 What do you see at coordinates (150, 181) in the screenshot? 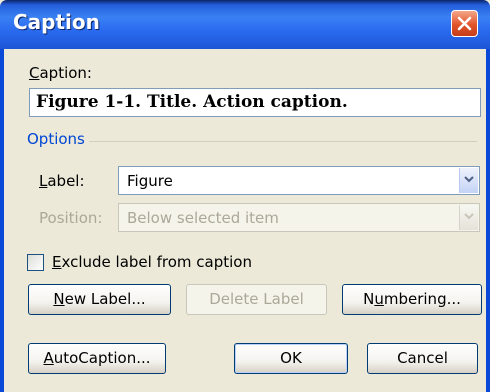
I see `label-select-value: Figure` at bounding box center [150, 181].